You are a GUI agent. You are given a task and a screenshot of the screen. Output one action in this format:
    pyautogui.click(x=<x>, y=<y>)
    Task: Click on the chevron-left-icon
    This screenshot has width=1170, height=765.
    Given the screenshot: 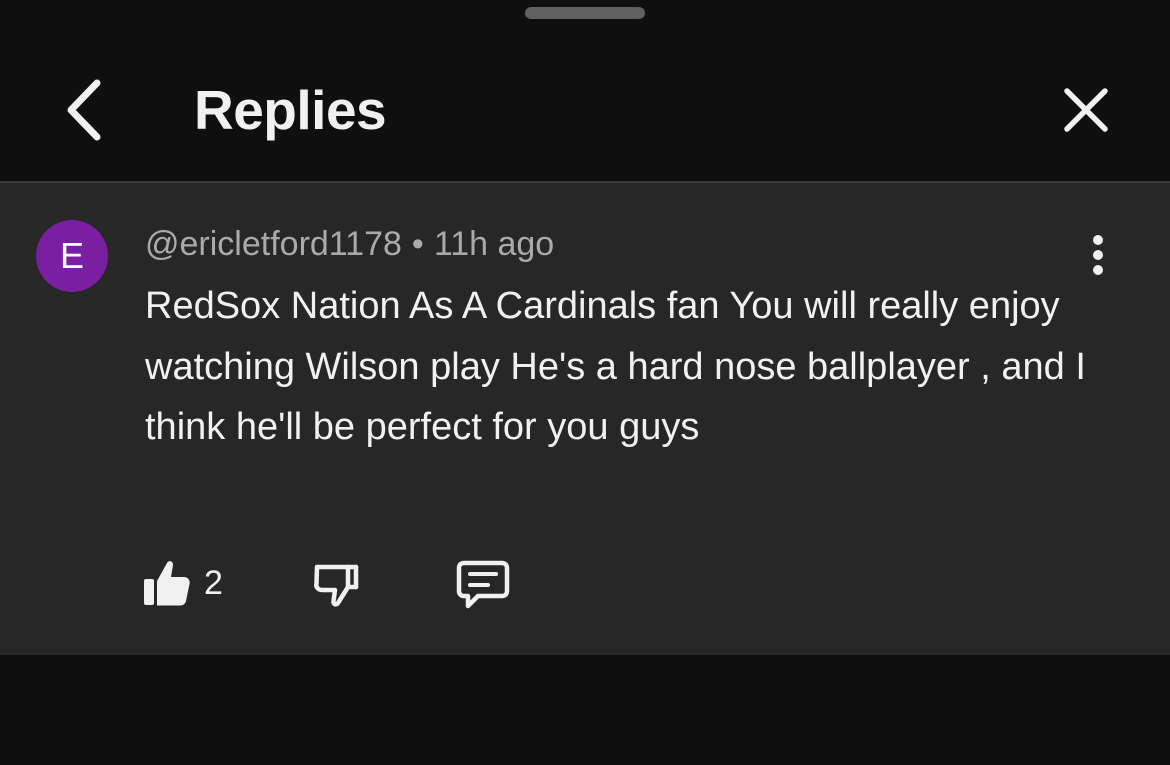 What is the action you would take?
    pyautogui.click(x=84, y=110)
    